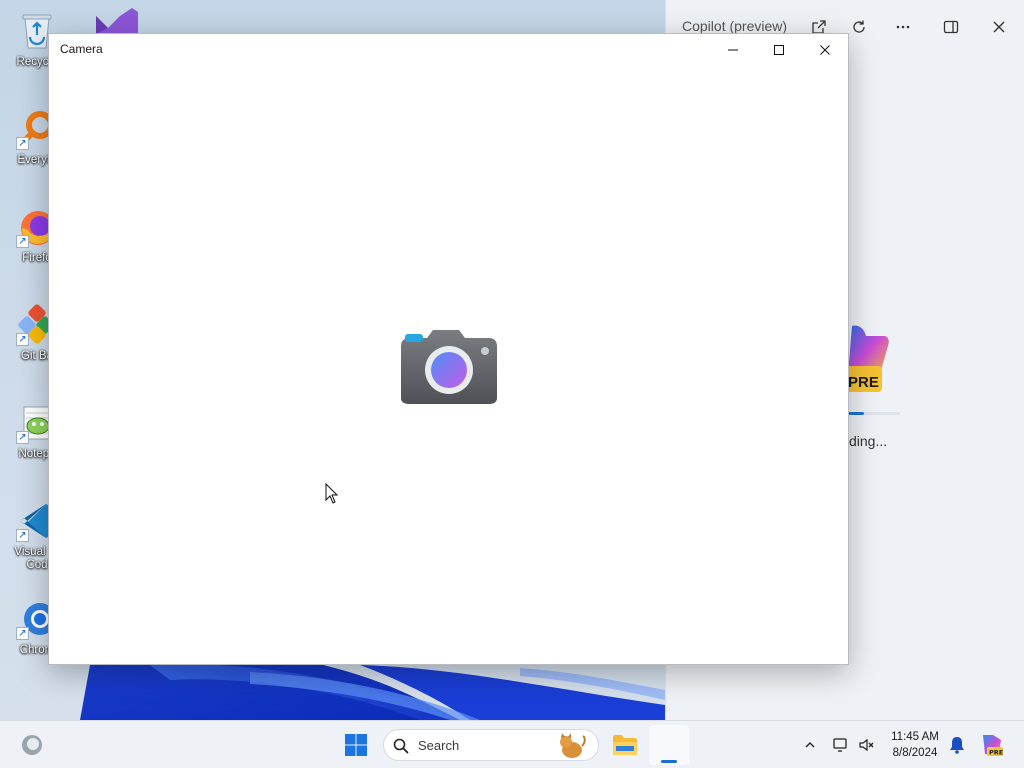 The image size is (1024, 768). Describe the element at coordinates (874, 413) in the screenshot. I see `loading-progress-bar` at that location.